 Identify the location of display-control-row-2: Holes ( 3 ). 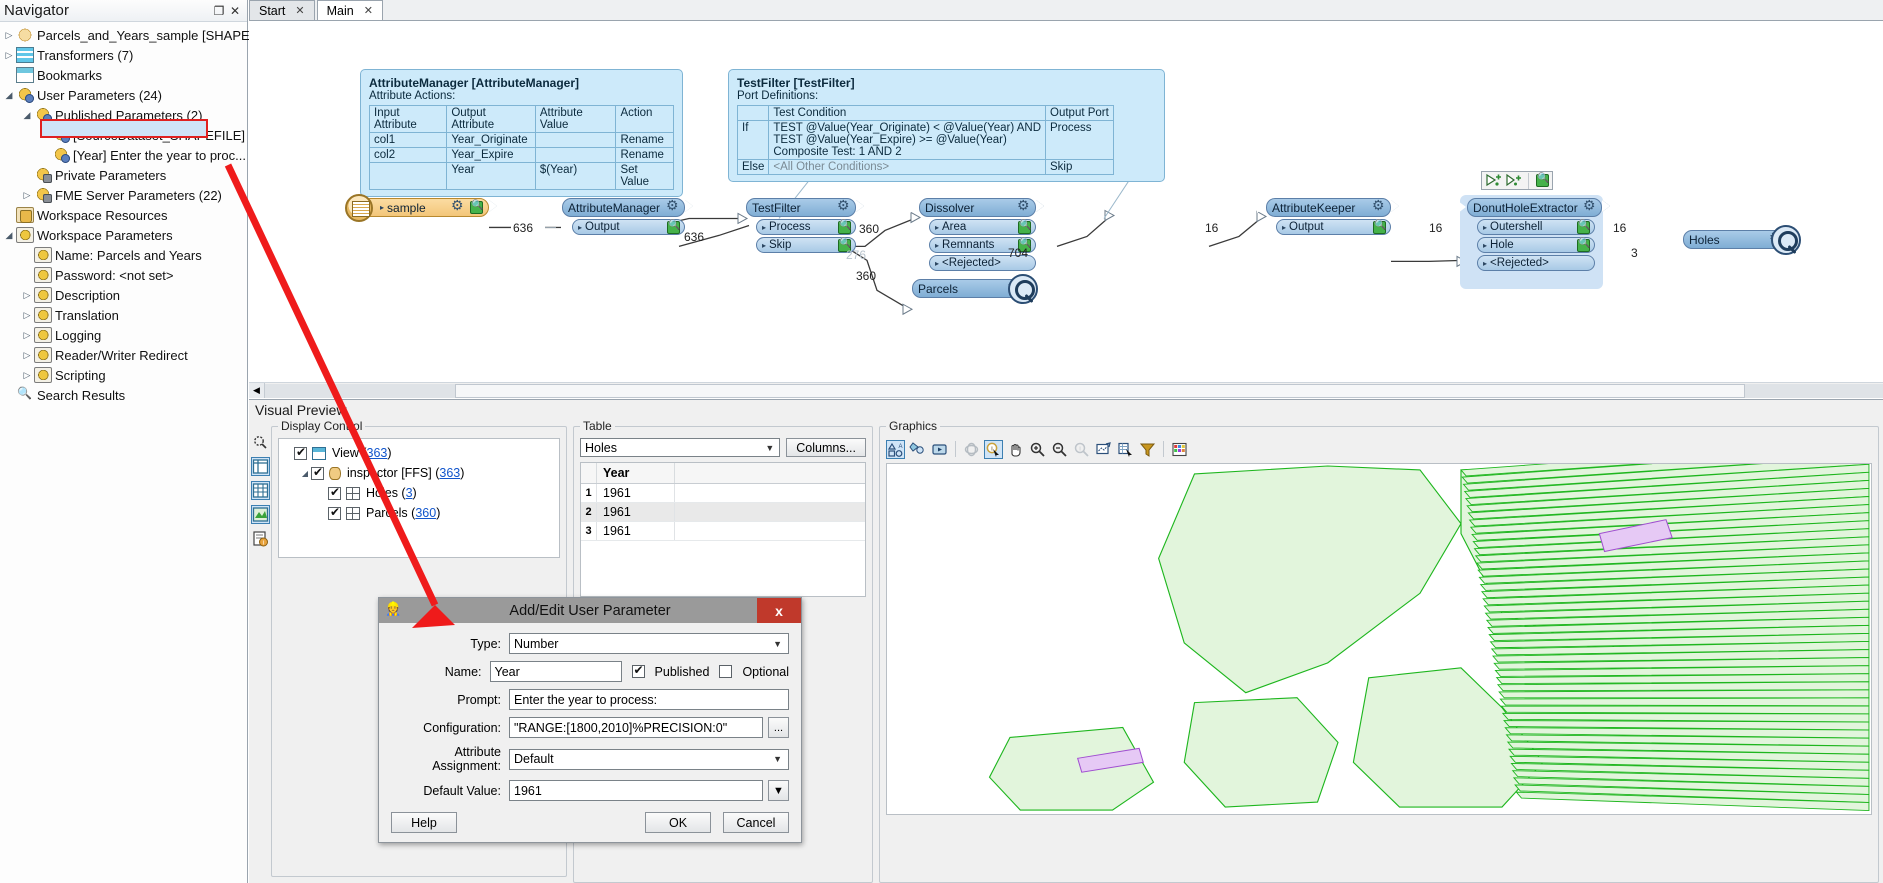
(419, 493).